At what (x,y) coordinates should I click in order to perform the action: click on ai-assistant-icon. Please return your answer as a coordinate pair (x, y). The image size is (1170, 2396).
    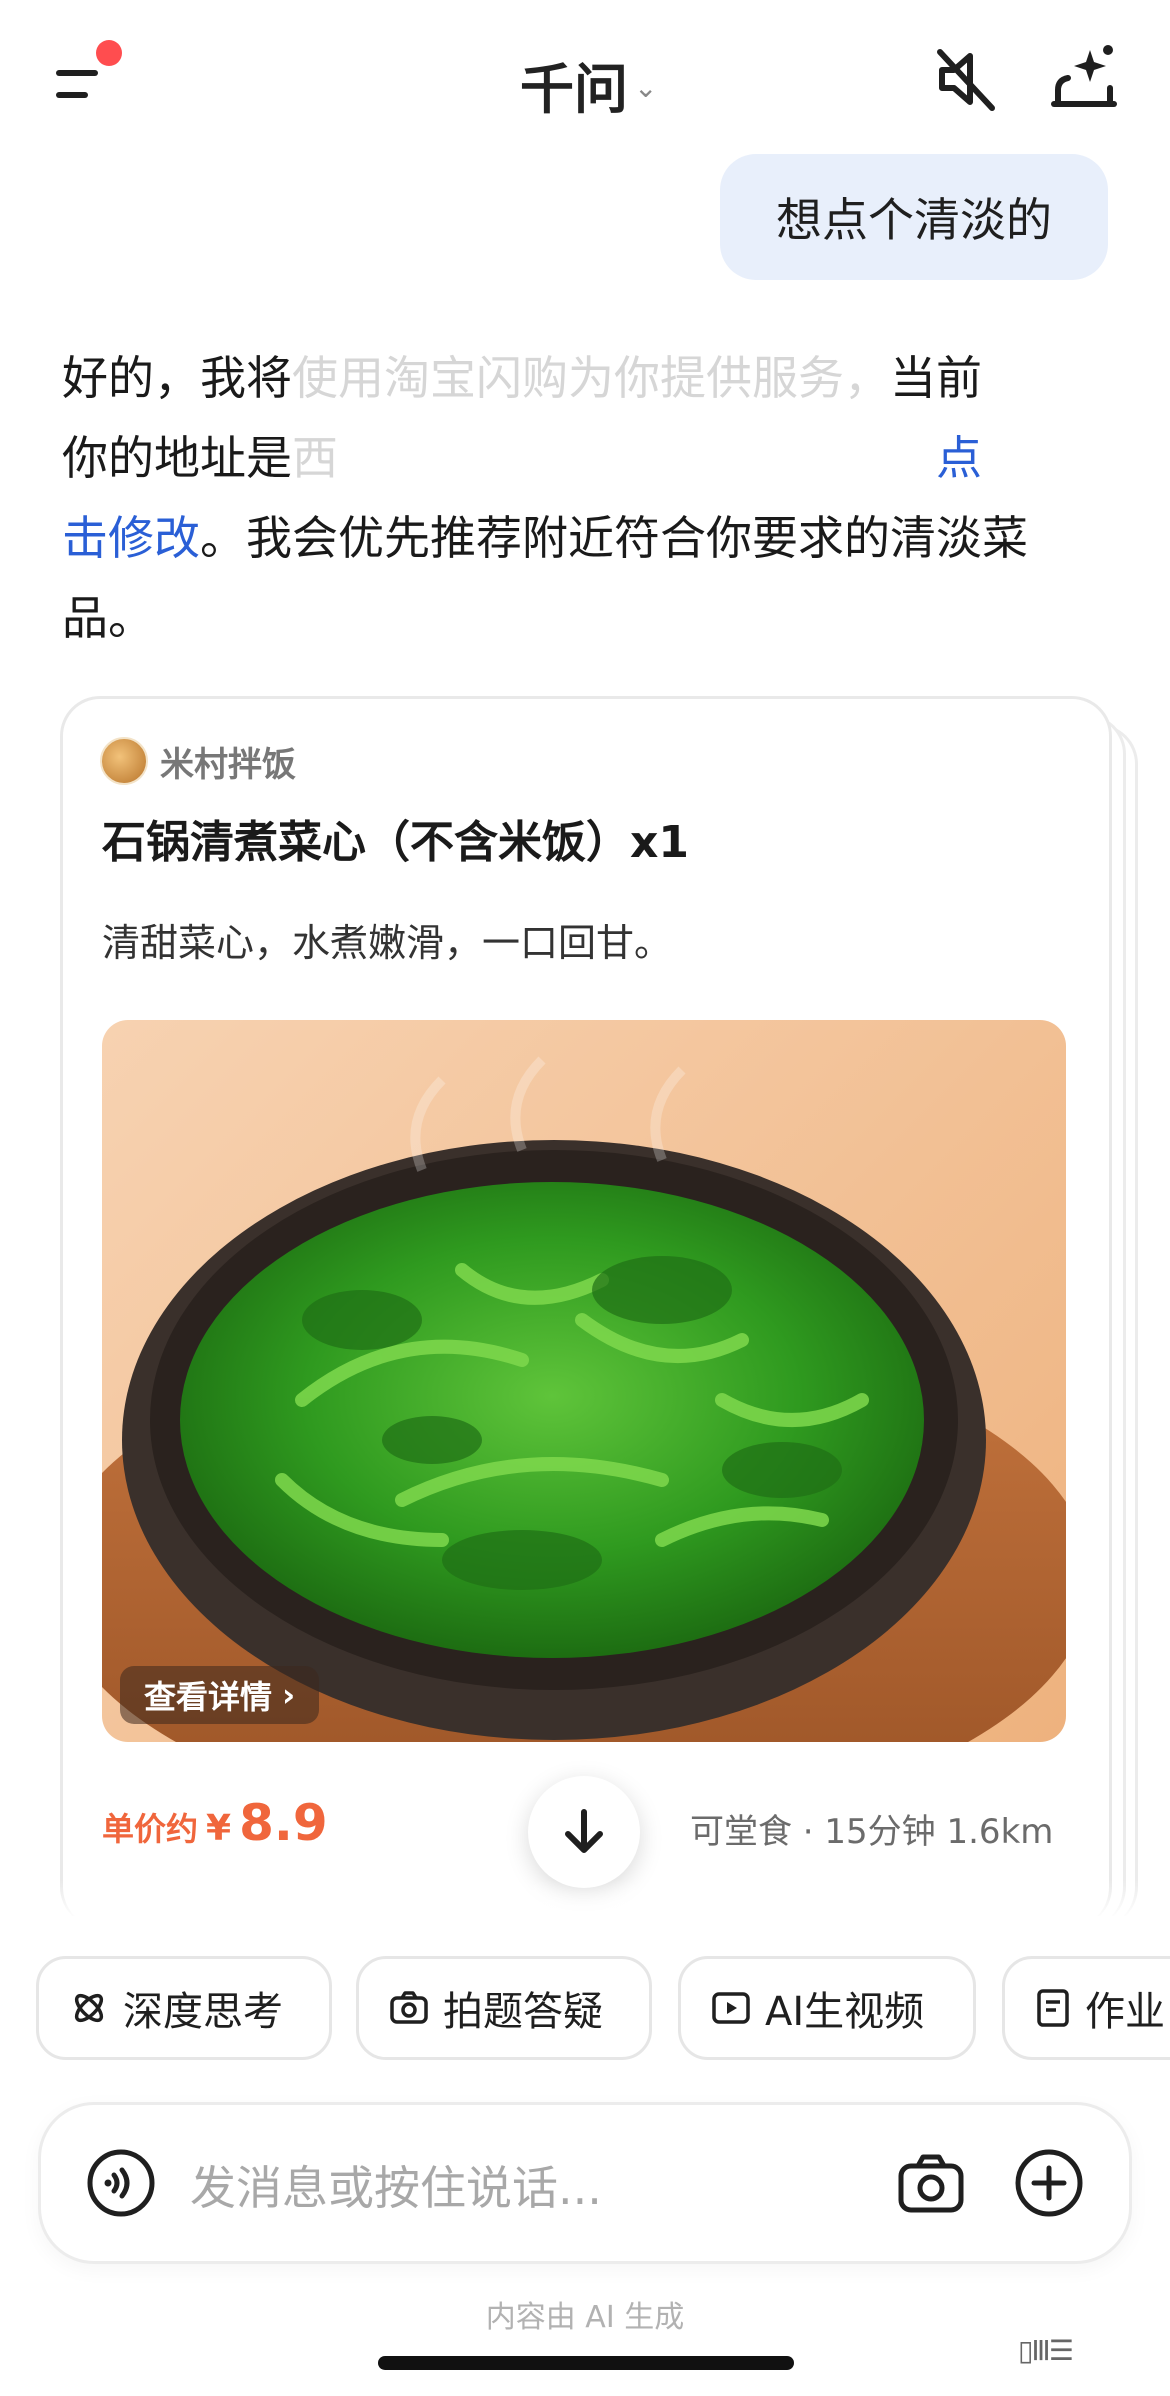
    Looking at the image, I should click on (1084, 76).